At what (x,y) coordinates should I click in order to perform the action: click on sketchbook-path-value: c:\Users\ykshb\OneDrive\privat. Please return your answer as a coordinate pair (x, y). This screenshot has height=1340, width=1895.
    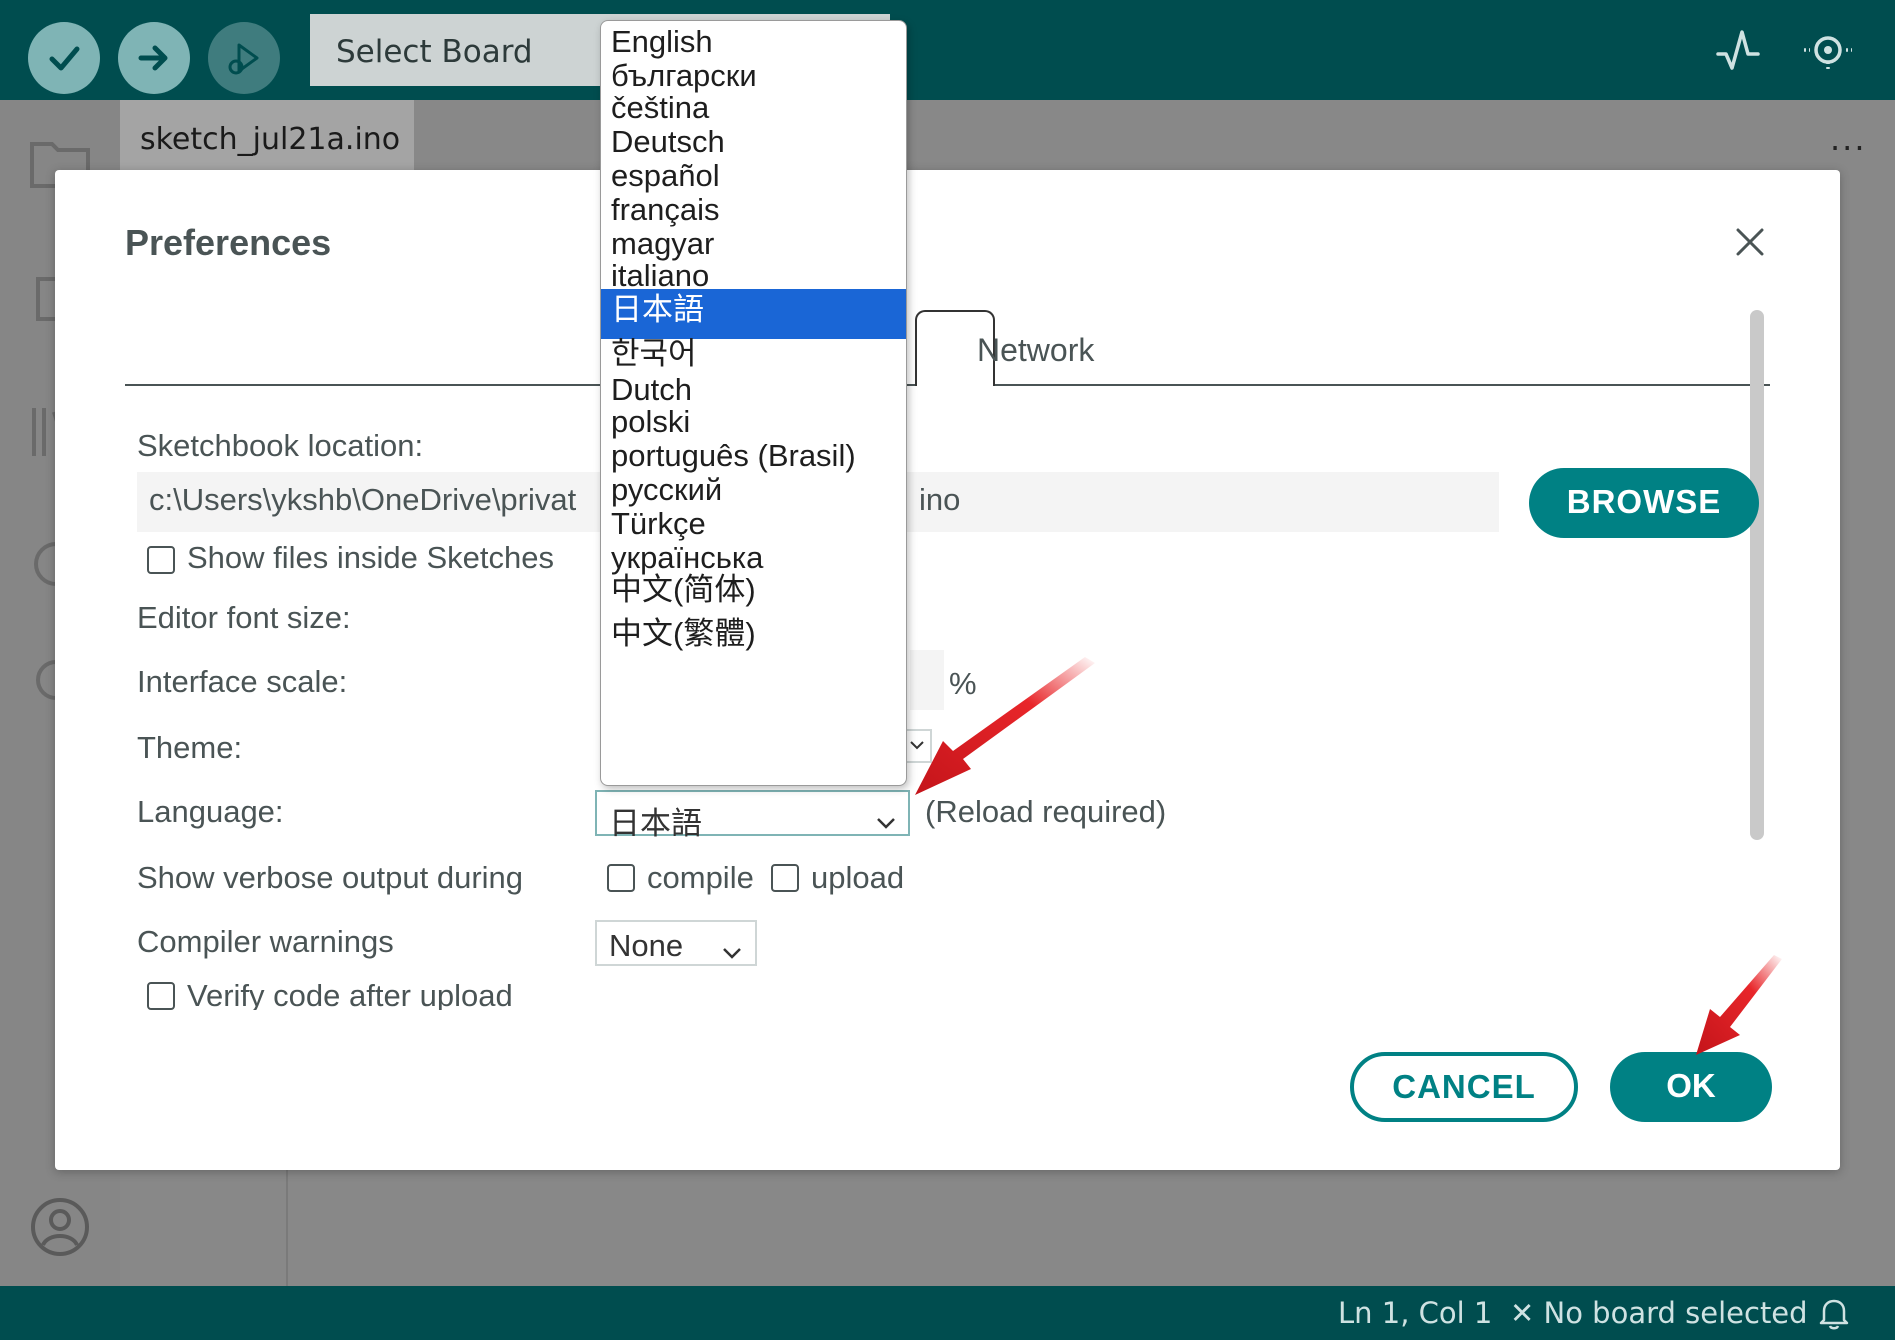
    Looking at the image, I should click on (363, 499).